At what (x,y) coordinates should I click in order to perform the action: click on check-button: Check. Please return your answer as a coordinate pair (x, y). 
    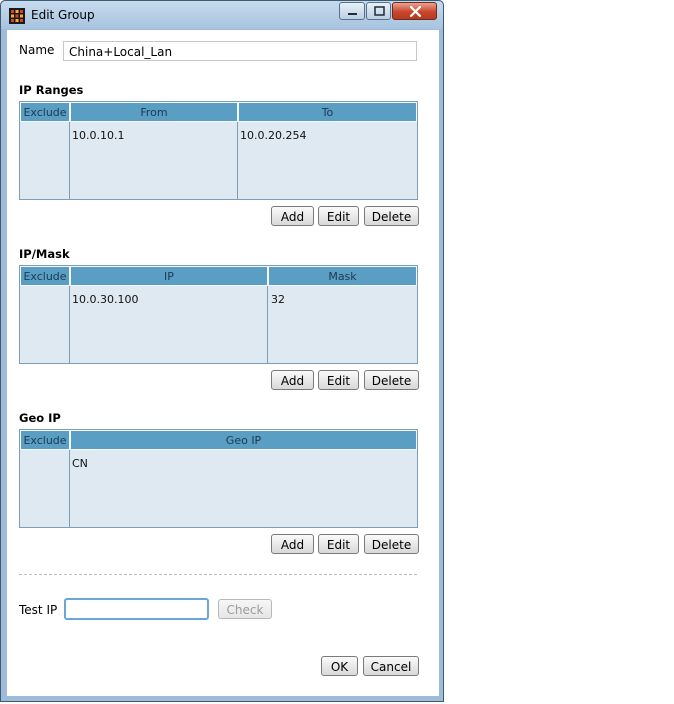
    Looking at the image, I should click on (245, 609).